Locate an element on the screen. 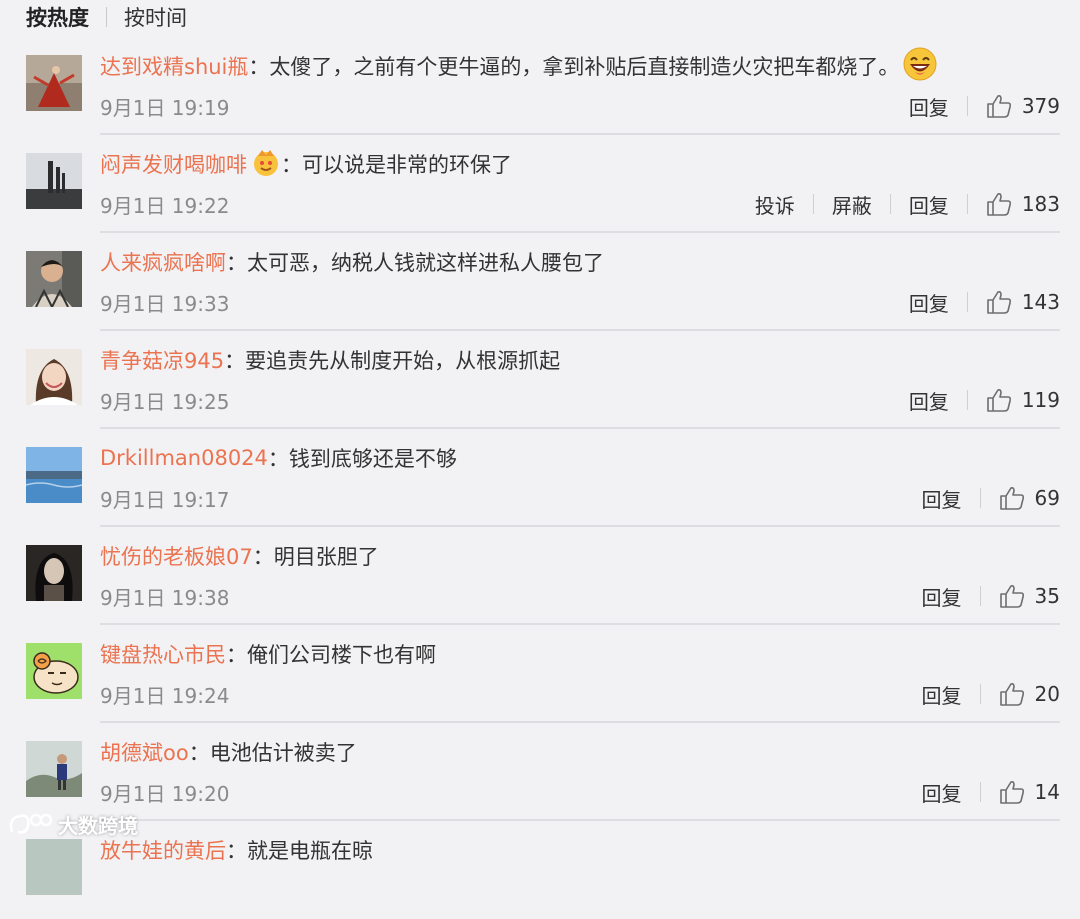 The width and height of the screenshot is (1080, 919). comment-time: 9月1日 19:20 is located at coordinates (165, 793).